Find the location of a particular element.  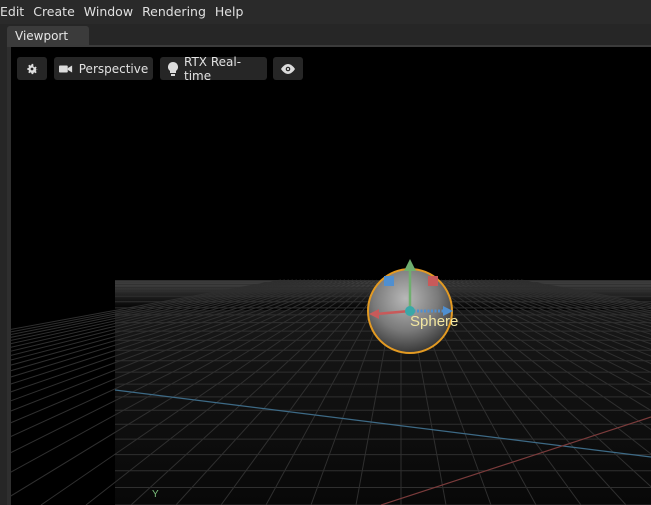

gizmo-y-arrow is located at coordinates (410, 265).